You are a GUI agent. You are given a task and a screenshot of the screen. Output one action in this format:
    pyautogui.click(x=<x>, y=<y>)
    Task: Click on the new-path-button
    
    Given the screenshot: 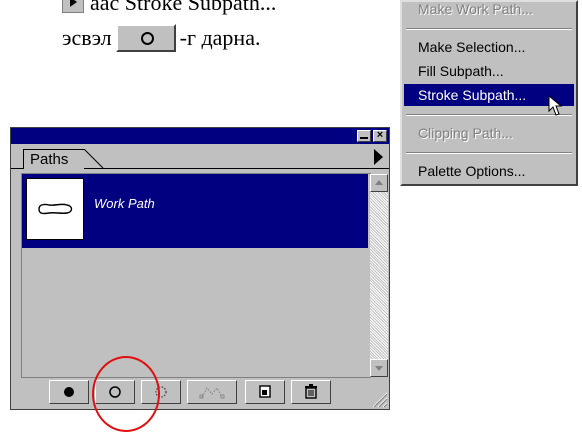 What is the action you would take?
    pyautogui.click(x=265, y=392)
    